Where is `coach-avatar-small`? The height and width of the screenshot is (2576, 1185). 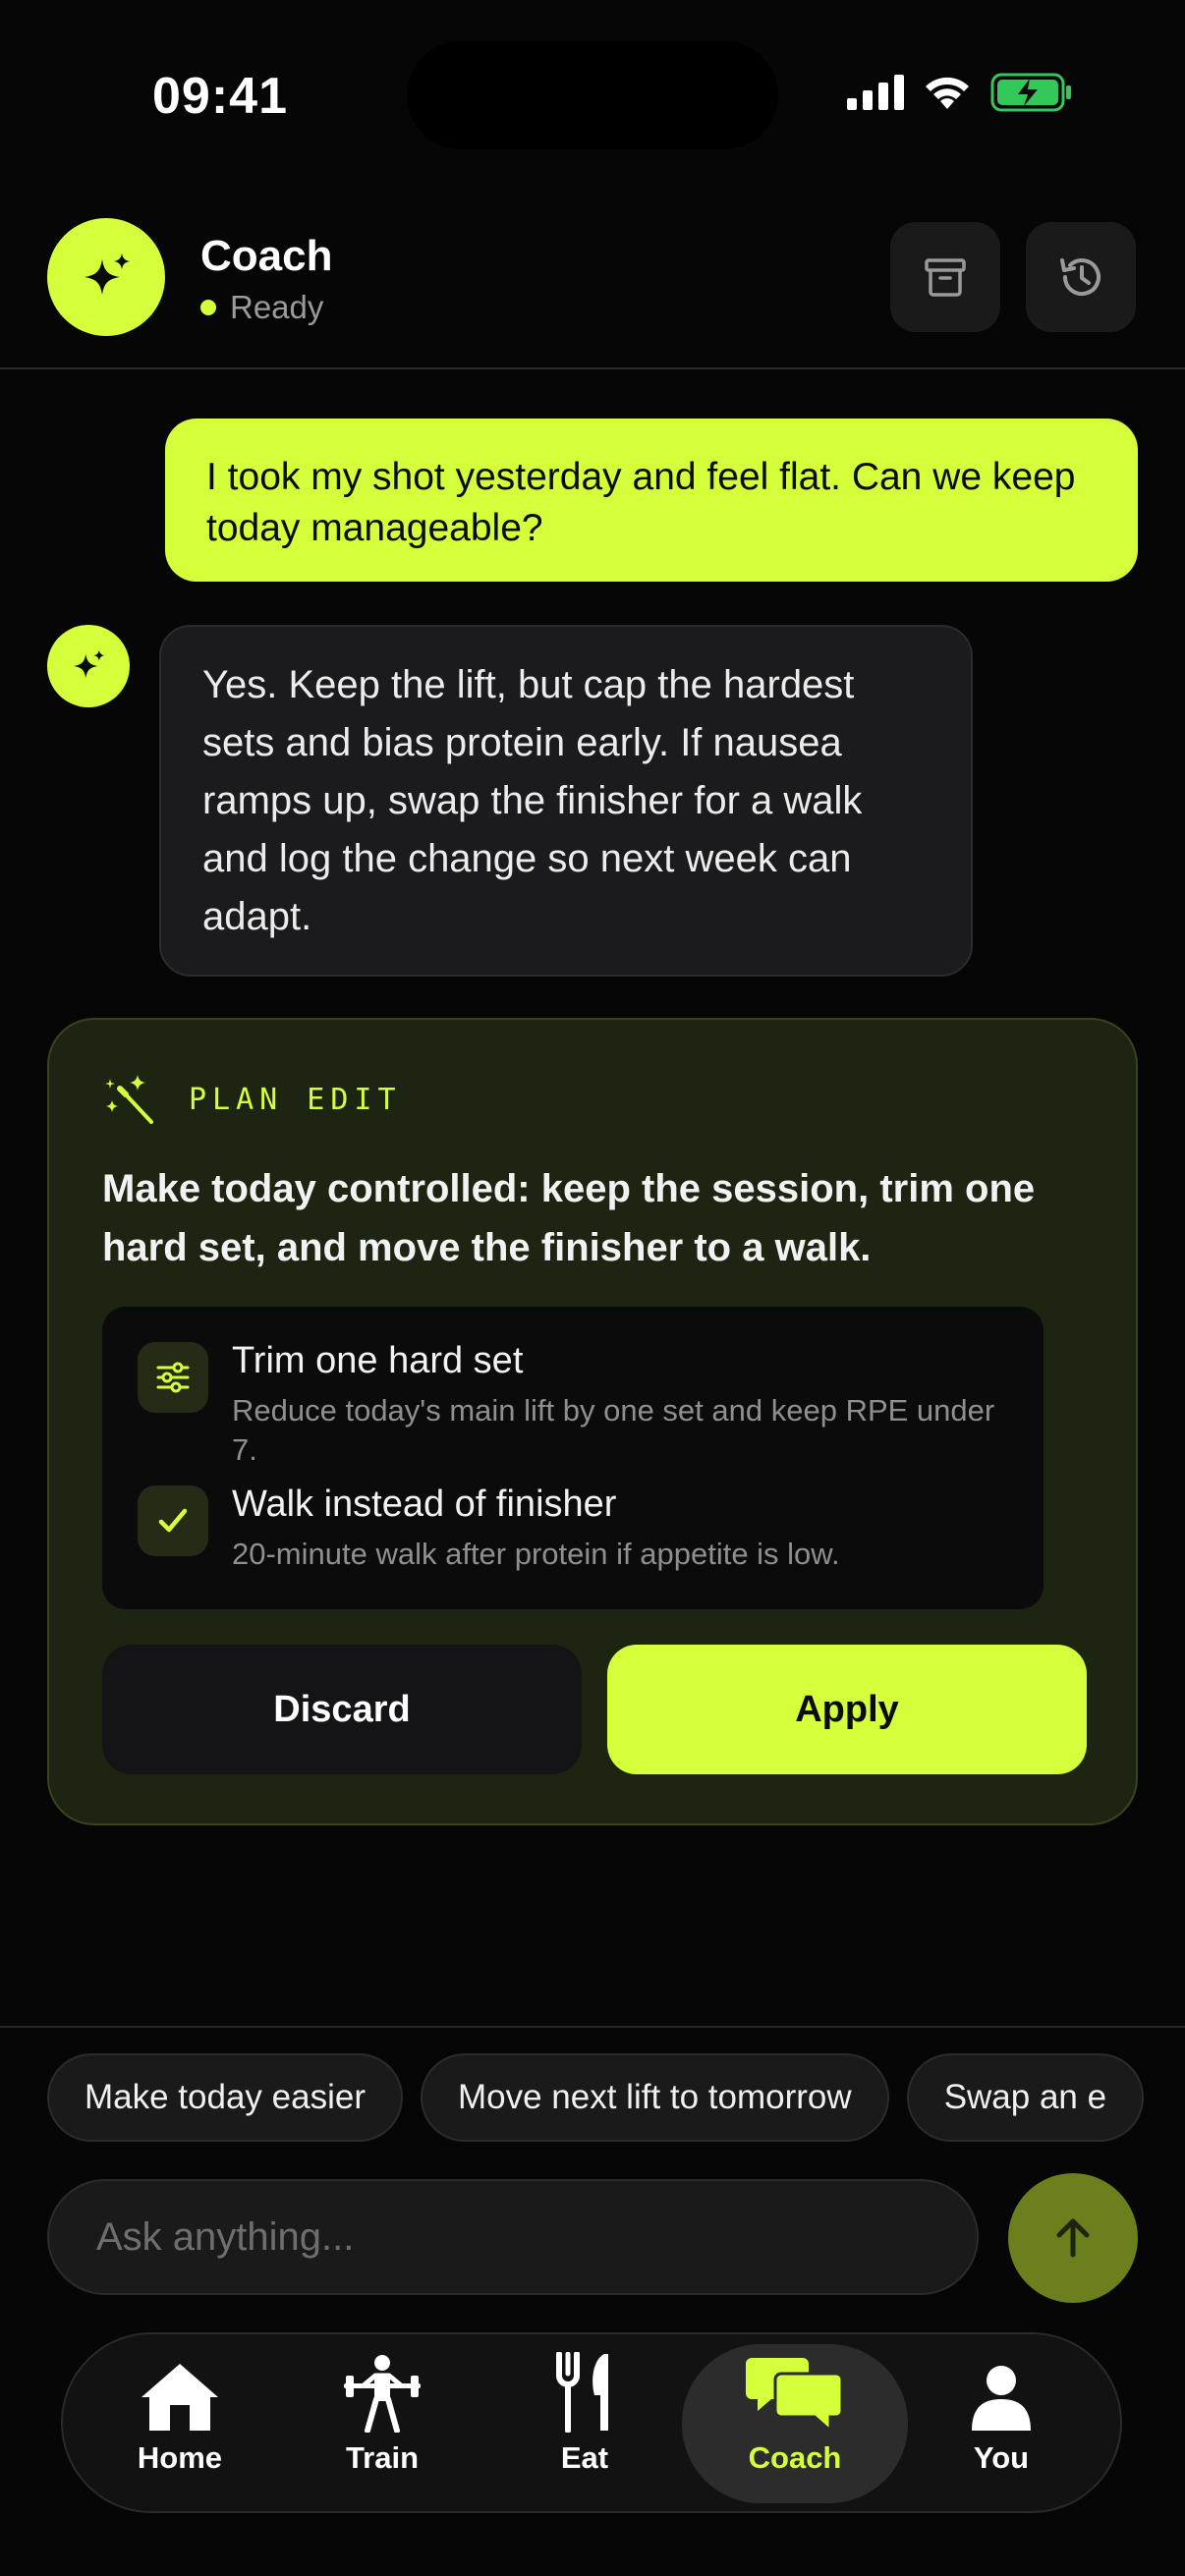
coach-avatar-small is located at coordinates (89, 666).